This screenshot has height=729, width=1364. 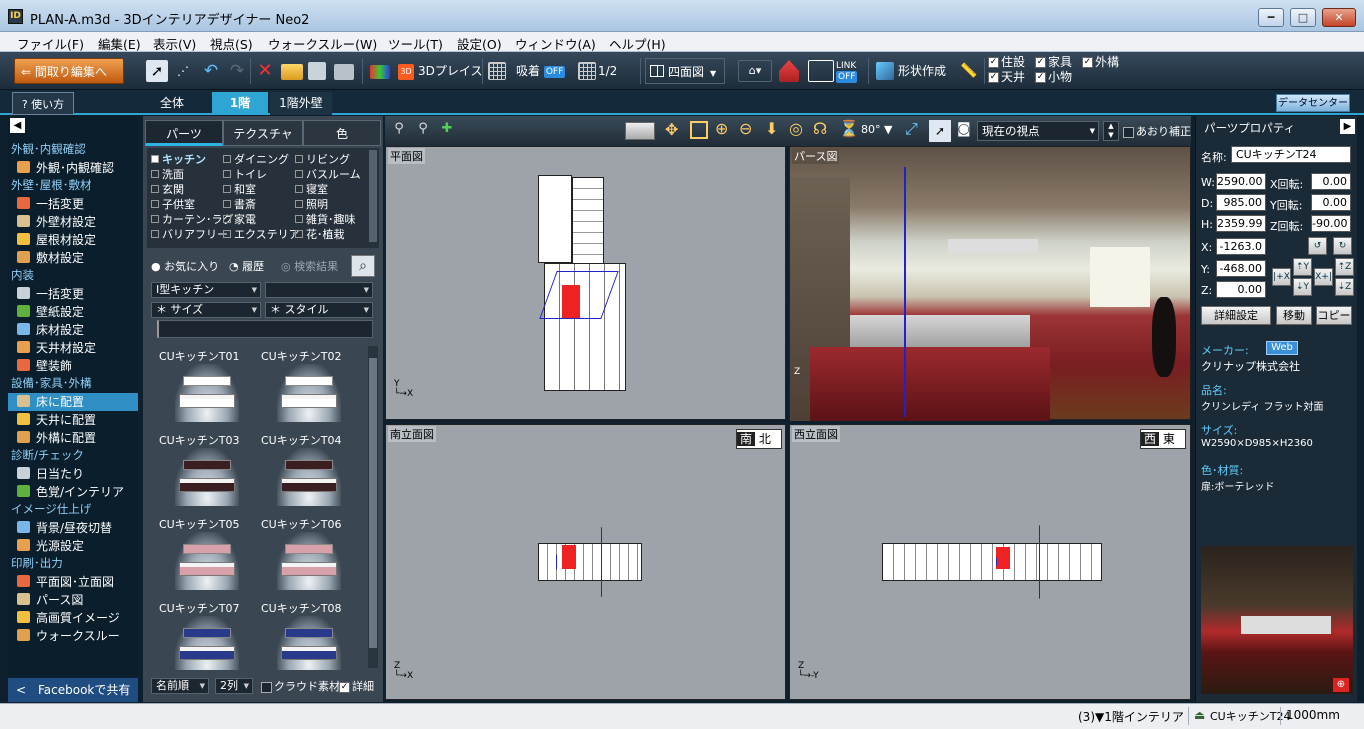 I want to click on link-icon, so click(x=821, y=71).